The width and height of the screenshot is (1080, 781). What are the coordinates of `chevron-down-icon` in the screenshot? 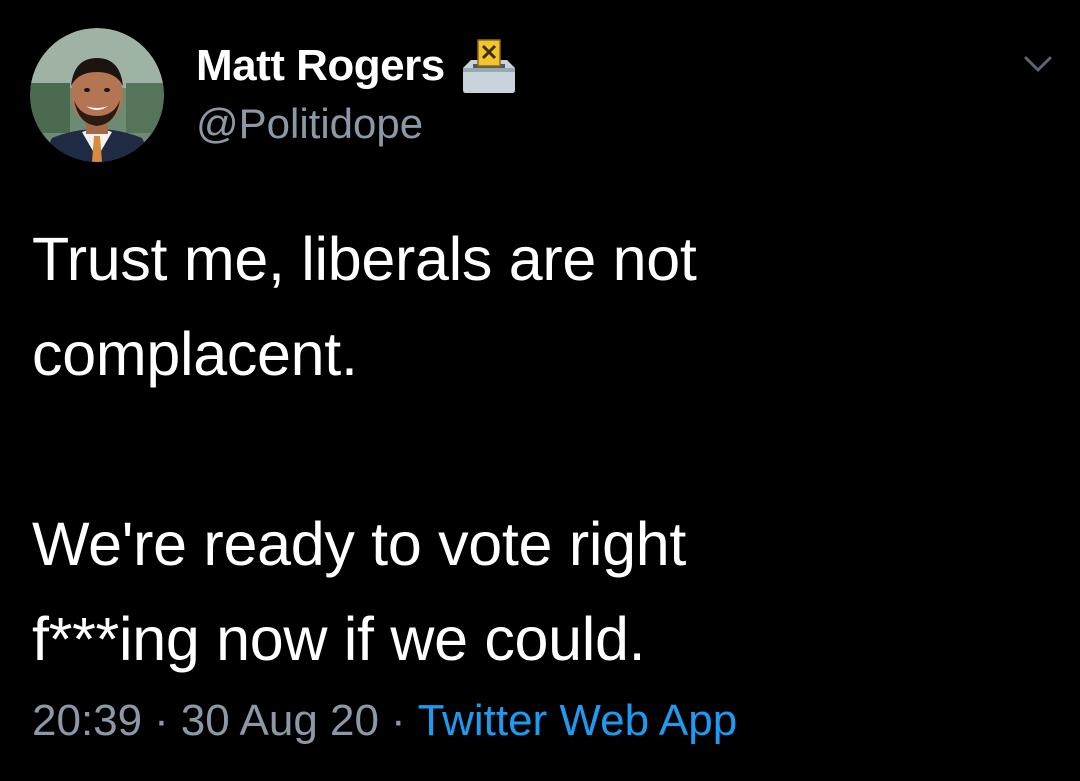 It's located at (1038, 64).